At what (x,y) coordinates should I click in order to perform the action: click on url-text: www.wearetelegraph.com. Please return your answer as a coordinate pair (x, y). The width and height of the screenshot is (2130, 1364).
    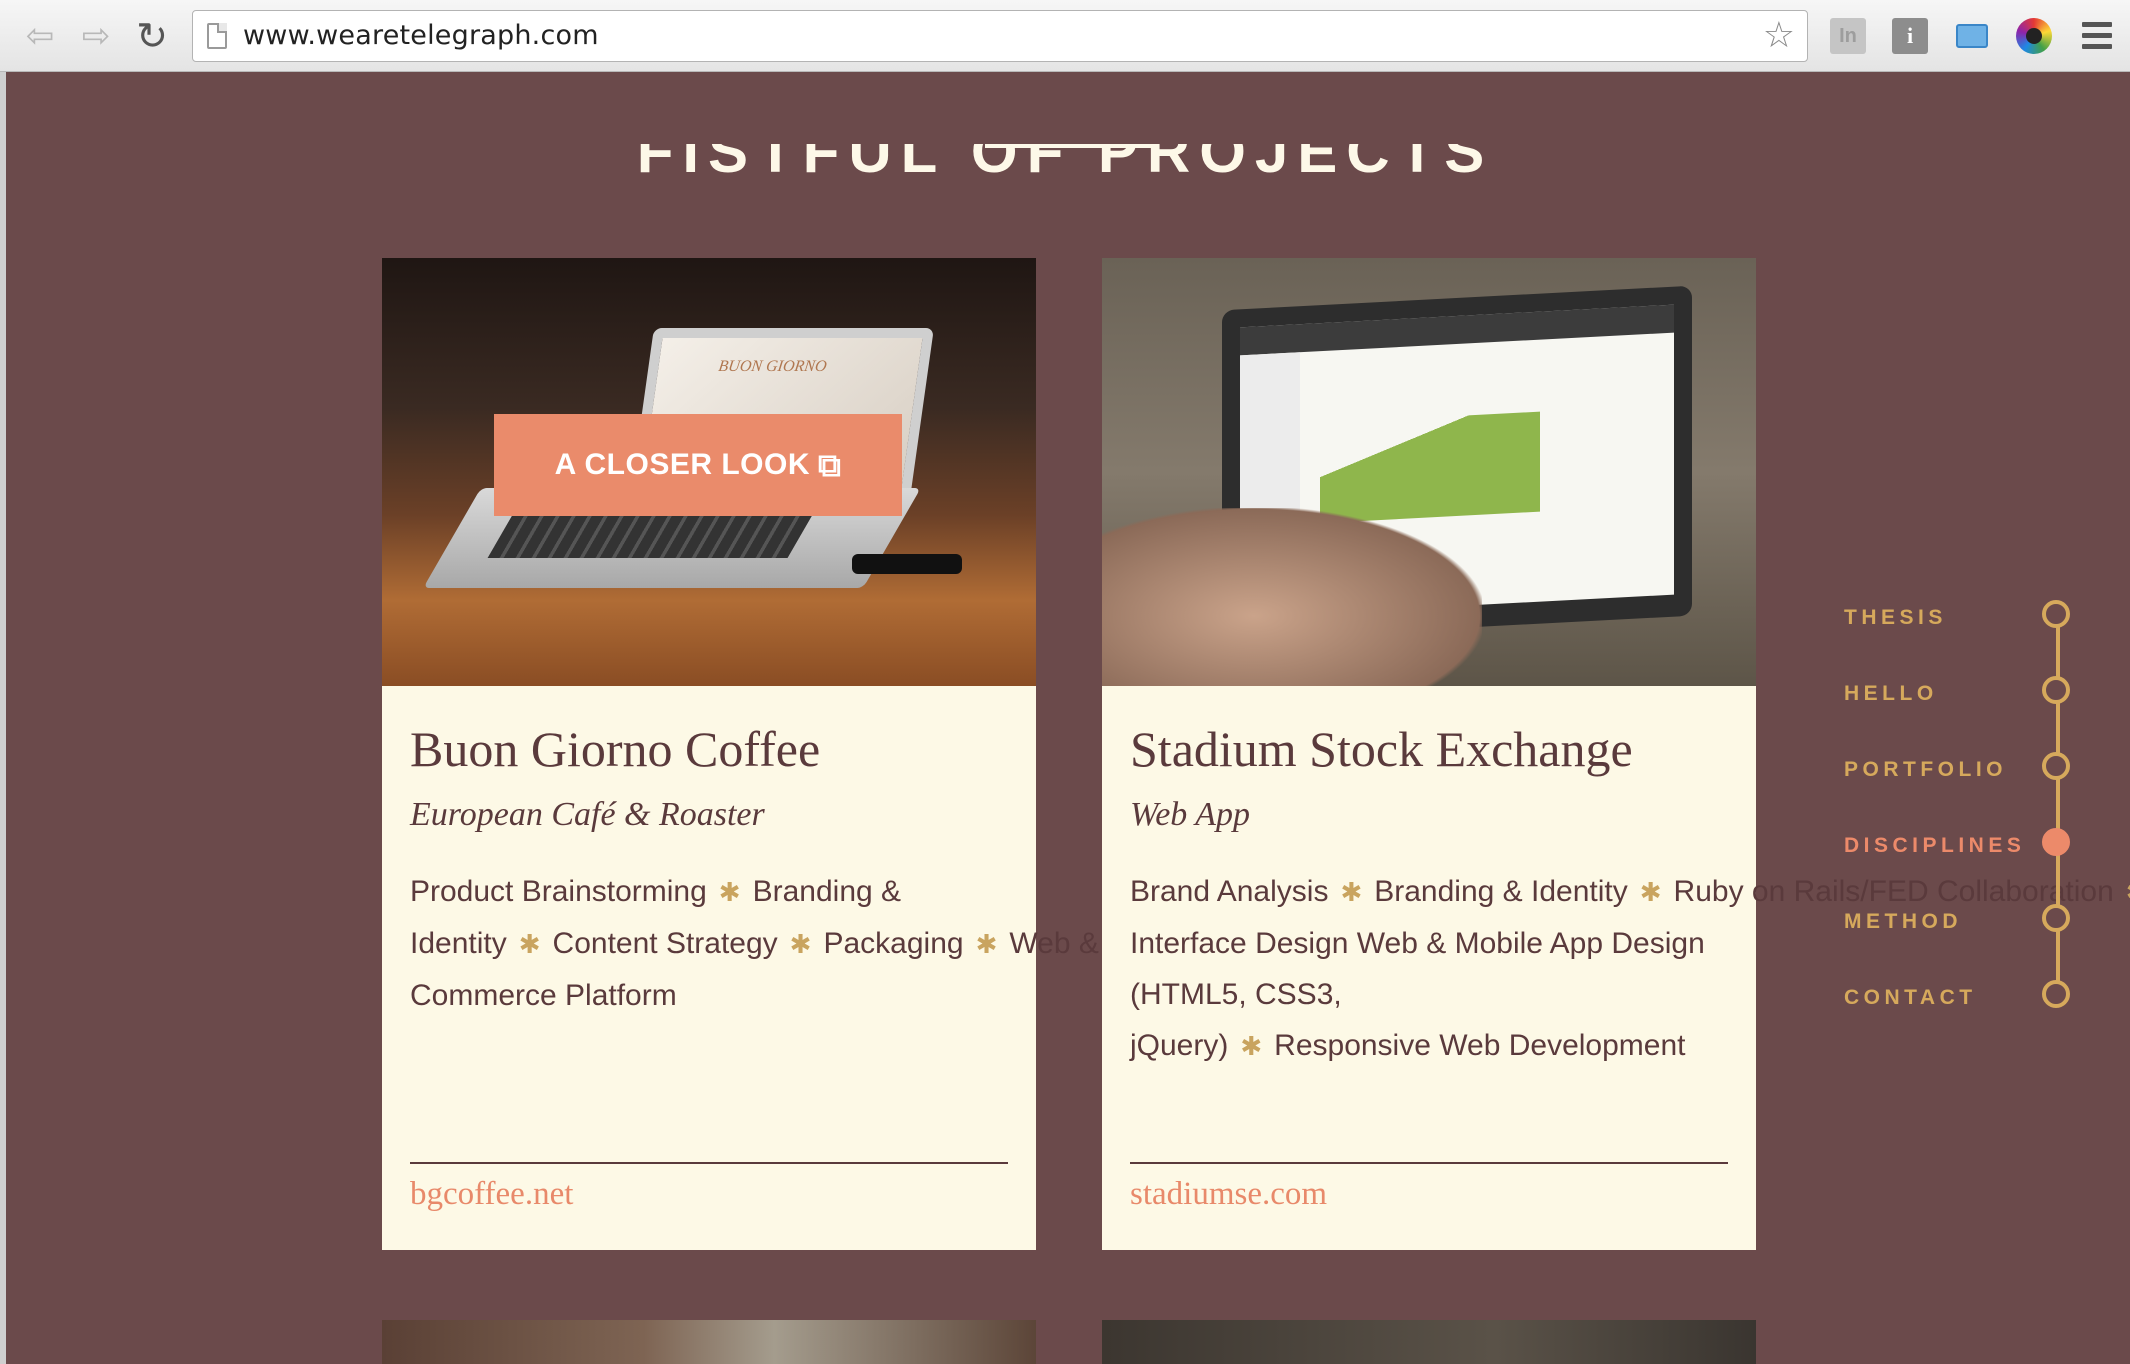
    Looking at the image, I should click on (421, 35).